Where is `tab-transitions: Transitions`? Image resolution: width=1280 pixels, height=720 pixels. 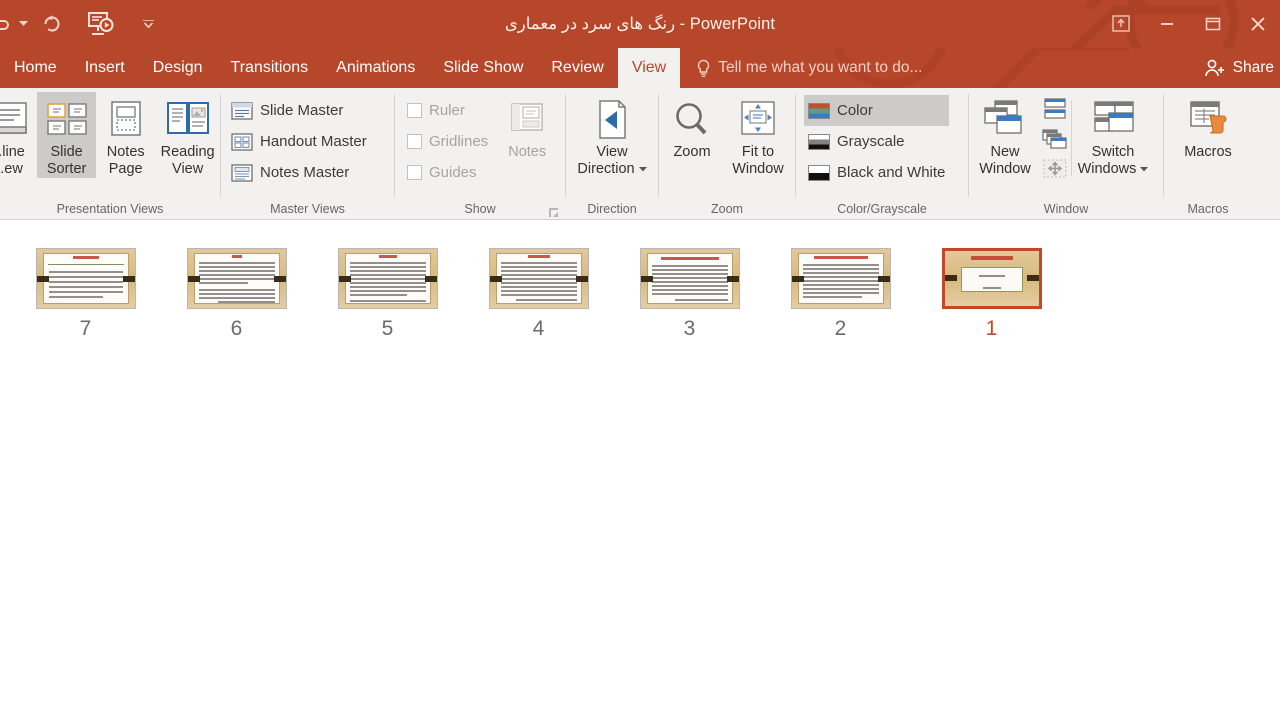
tab-transitions: Transitions is located at coordinates (270, 68).